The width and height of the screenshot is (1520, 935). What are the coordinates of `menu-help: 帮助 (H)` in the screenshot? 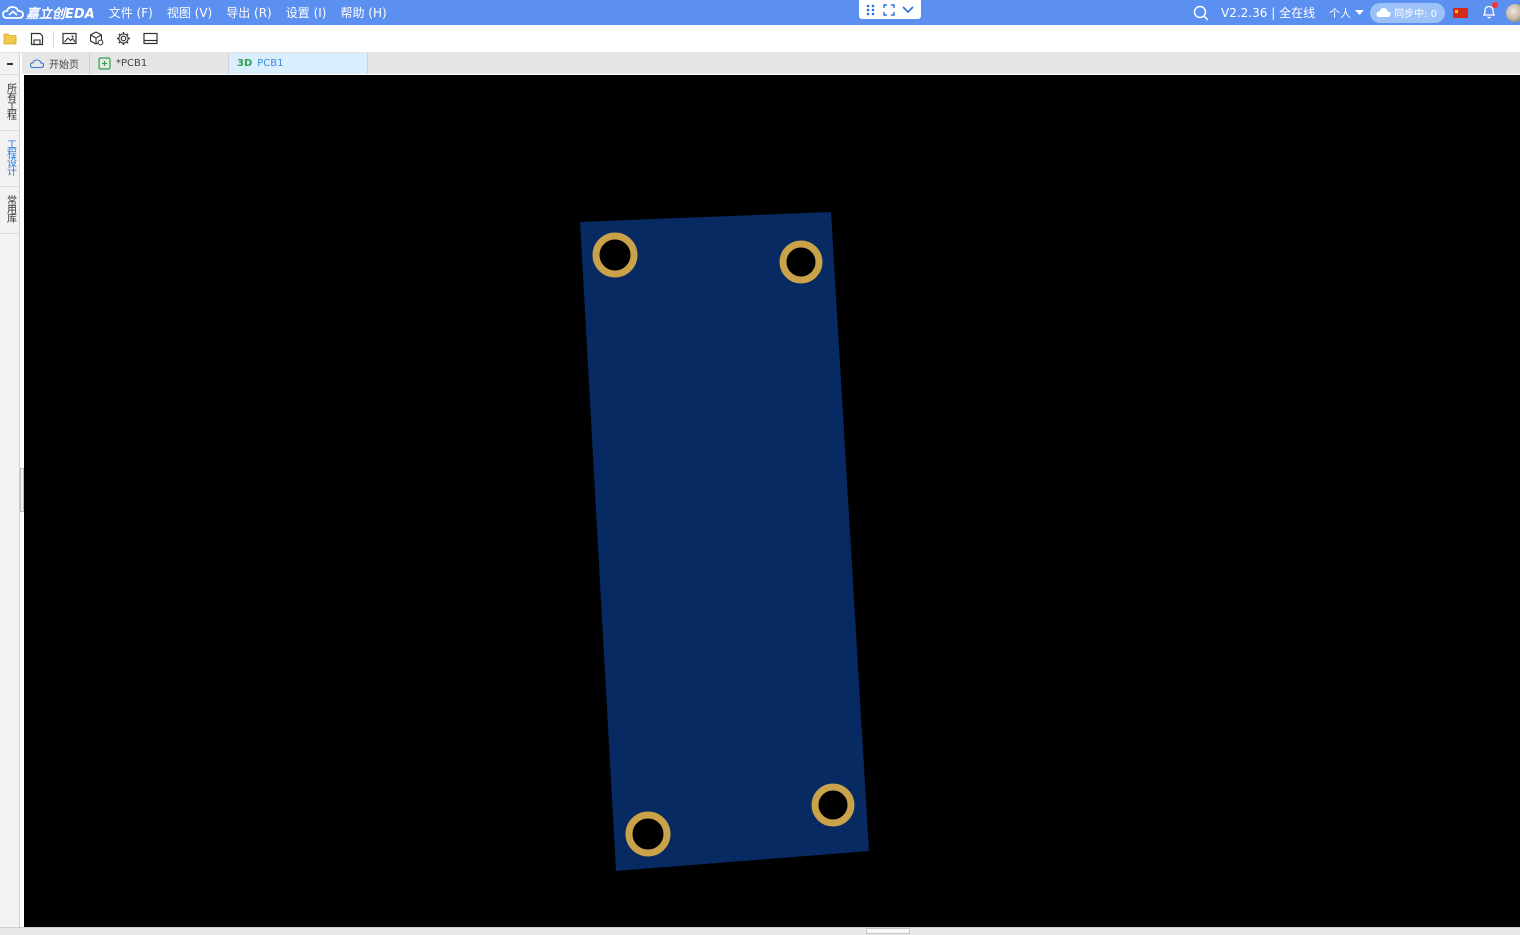 It's located at (363, 12).